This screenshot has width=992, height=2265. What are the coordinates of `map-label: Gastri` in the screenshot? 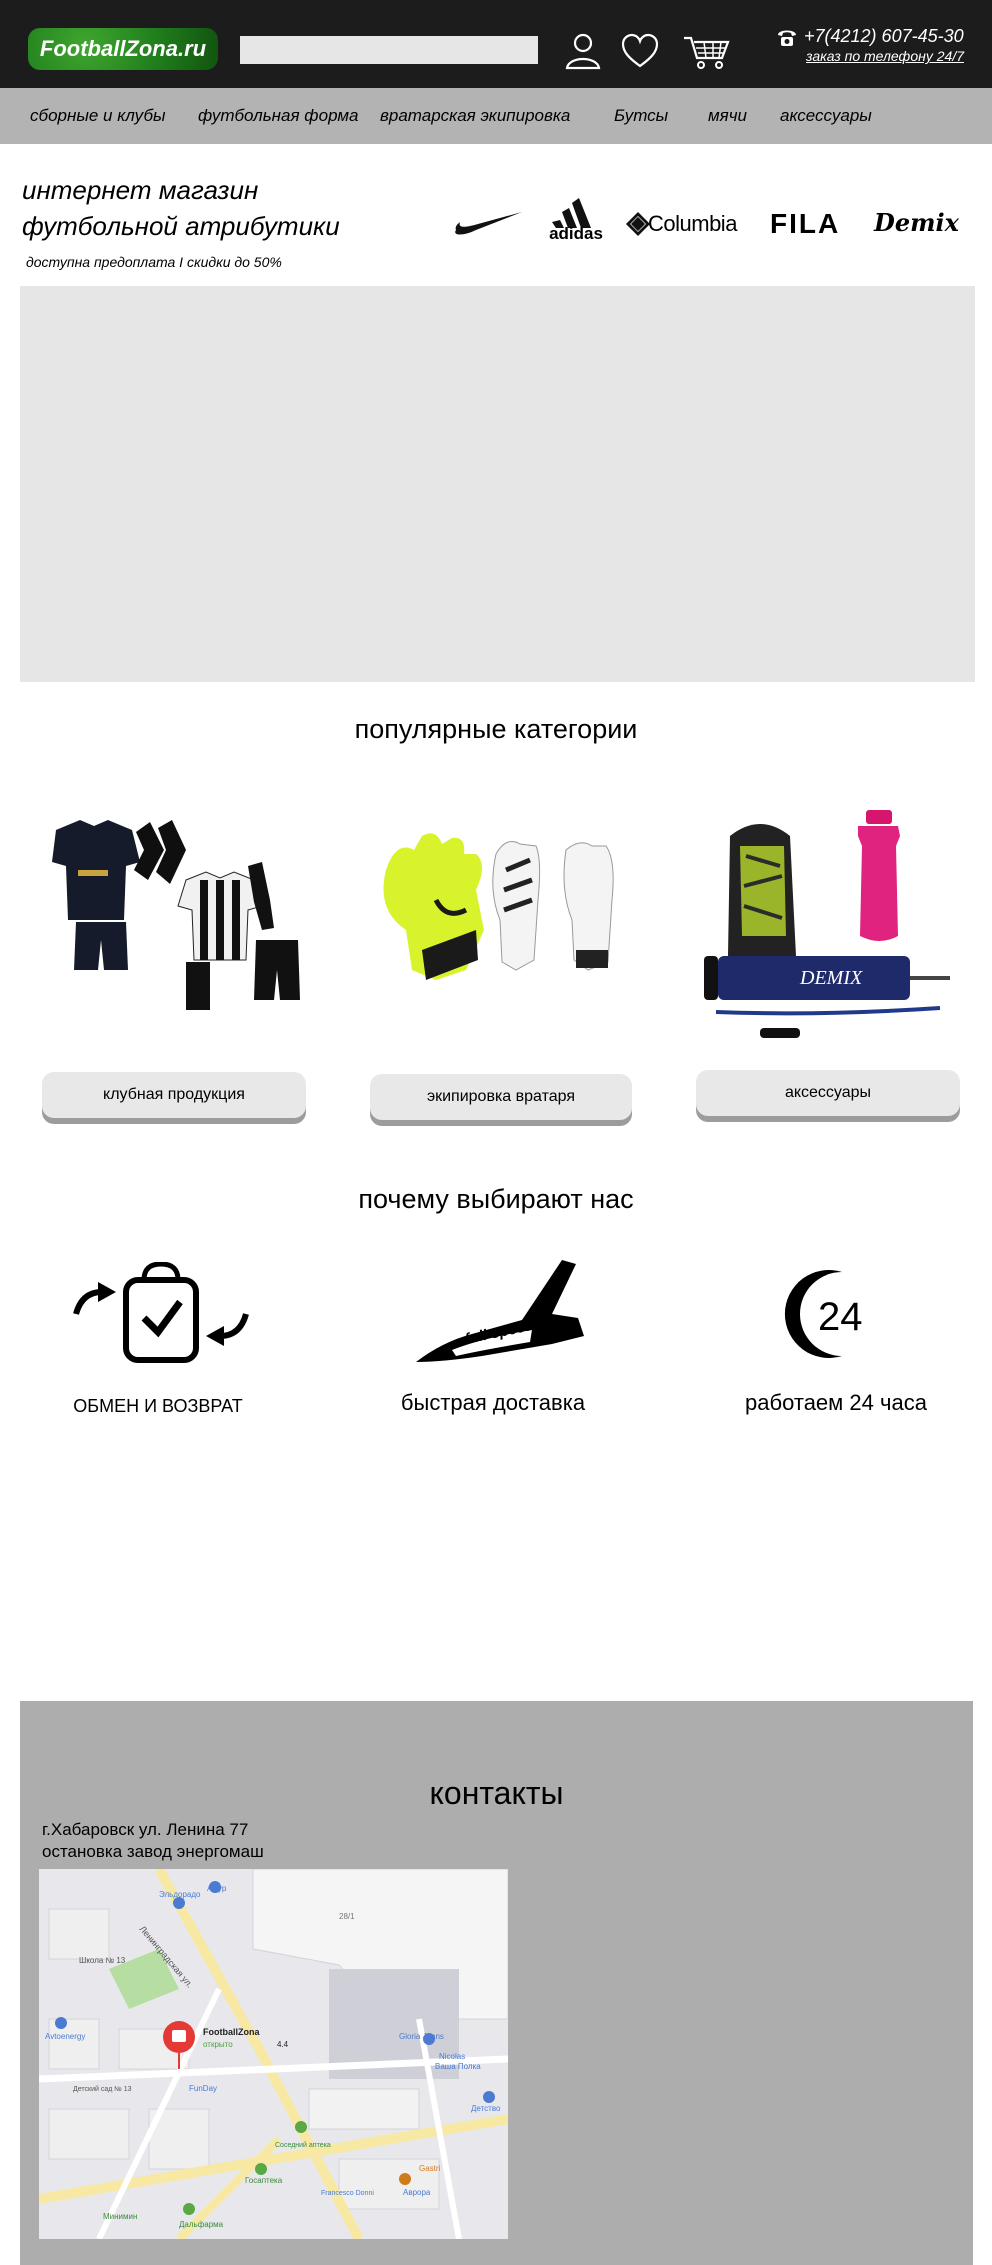 It's located at (430, 2168).